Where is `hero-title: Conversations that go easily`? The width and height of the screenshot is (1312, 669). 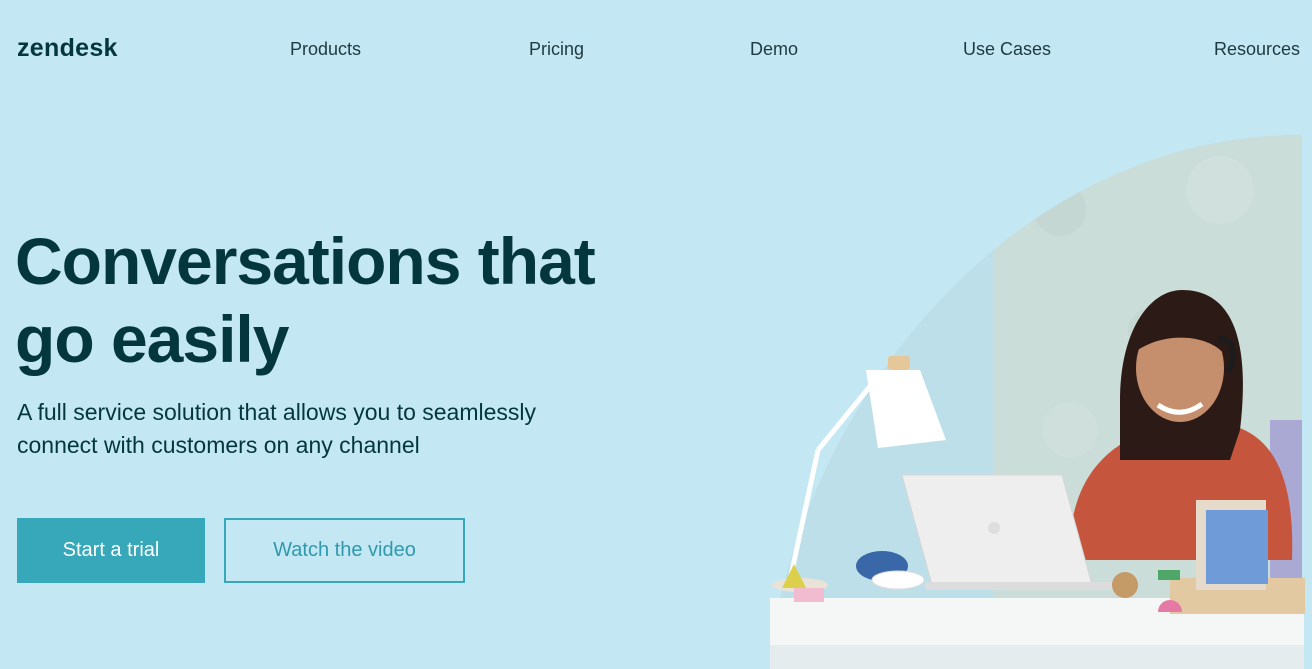 hero-title: Conversations that go easily is located at coordinates (305, 300).